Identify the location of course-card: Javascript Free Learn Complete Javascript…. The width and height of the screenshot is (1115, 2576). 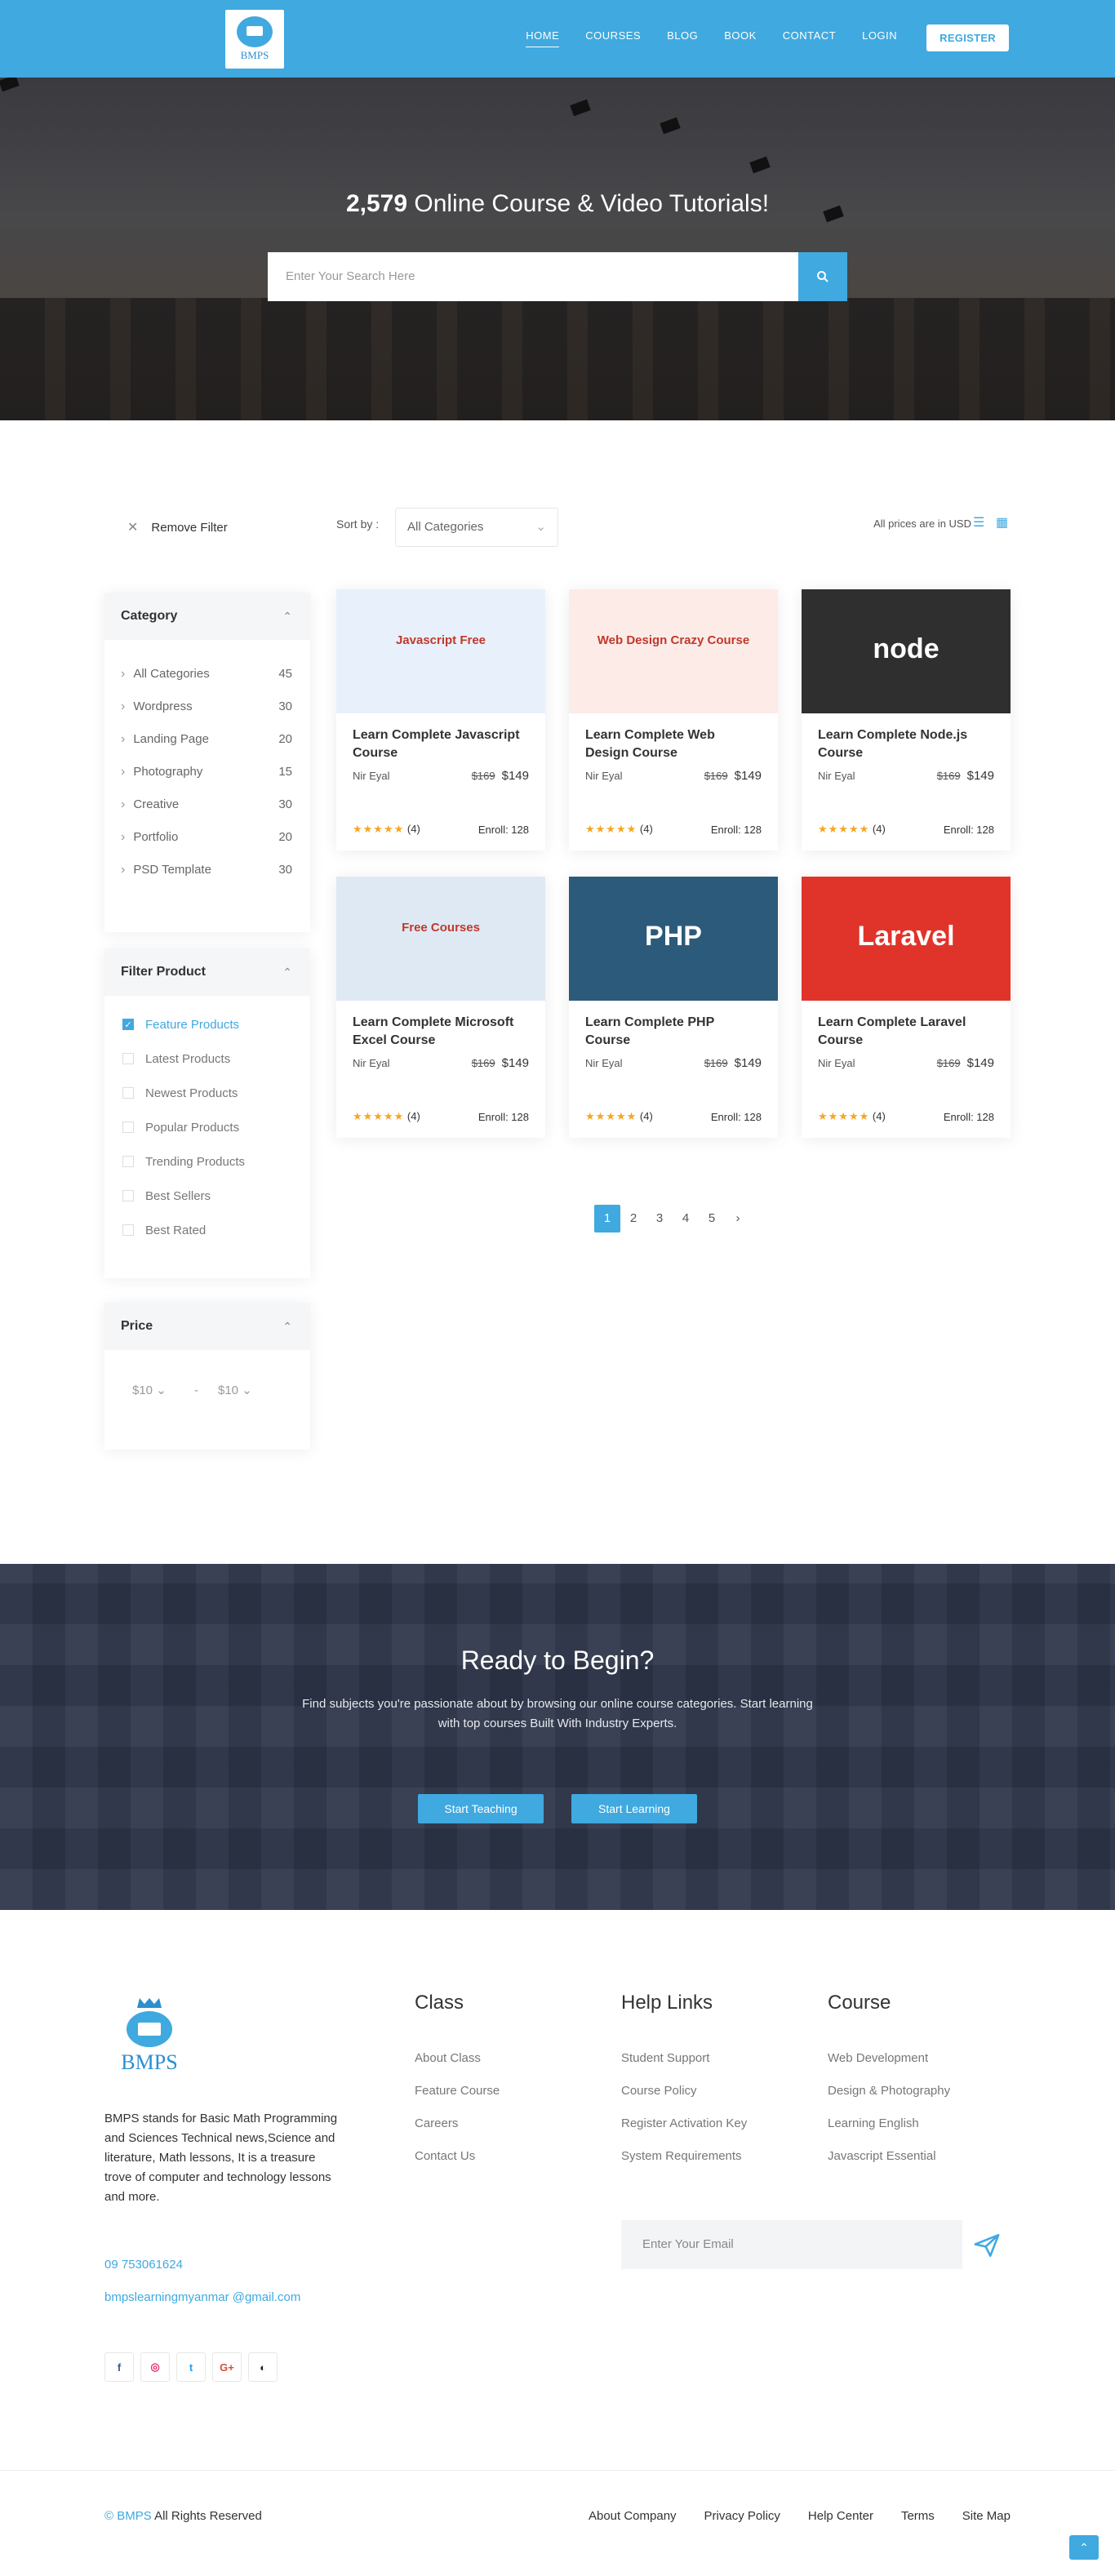
(440, 720).